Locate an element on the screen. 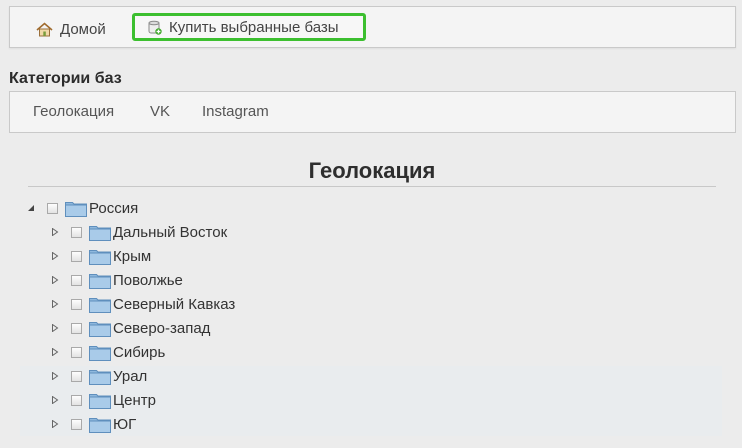 The image size is (742, 448). tree-label: Поволжье is located at coordinates (148, 280).